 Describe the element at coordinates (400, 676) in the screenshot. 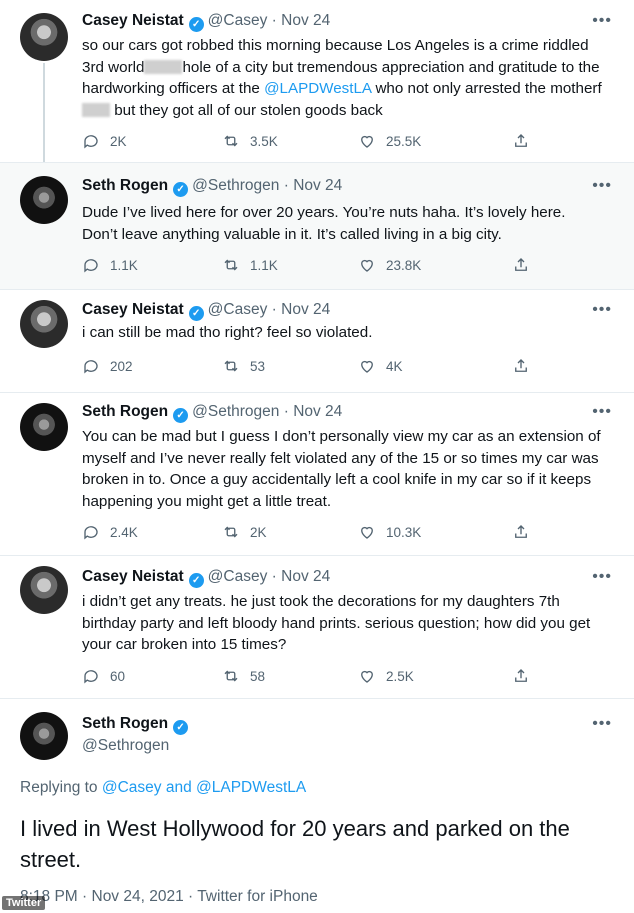

I see `like-count: 2.5K` at that location.